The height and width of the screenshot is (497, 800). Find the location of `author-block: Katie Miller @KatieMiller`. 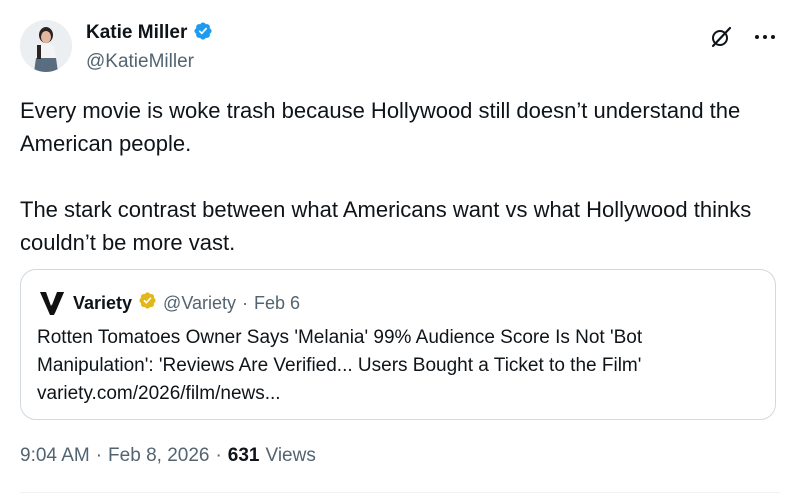

author-block: Katie Miller @KatieMiller is located at coordinates (149, 47).